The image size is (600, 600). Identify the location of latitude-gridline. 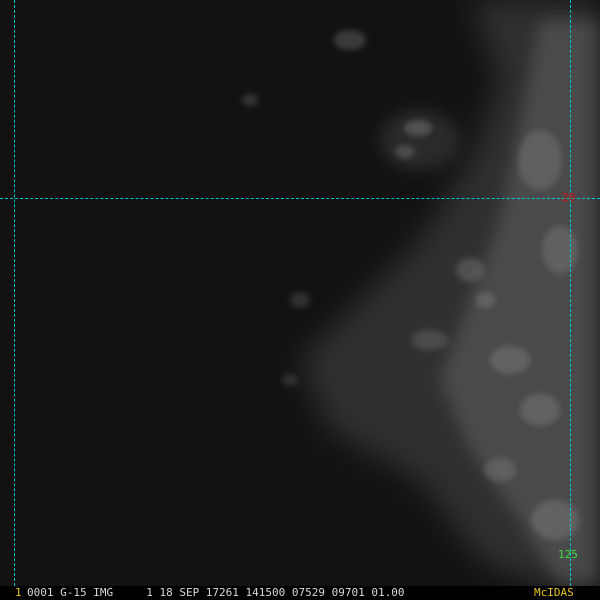
(300, 198).